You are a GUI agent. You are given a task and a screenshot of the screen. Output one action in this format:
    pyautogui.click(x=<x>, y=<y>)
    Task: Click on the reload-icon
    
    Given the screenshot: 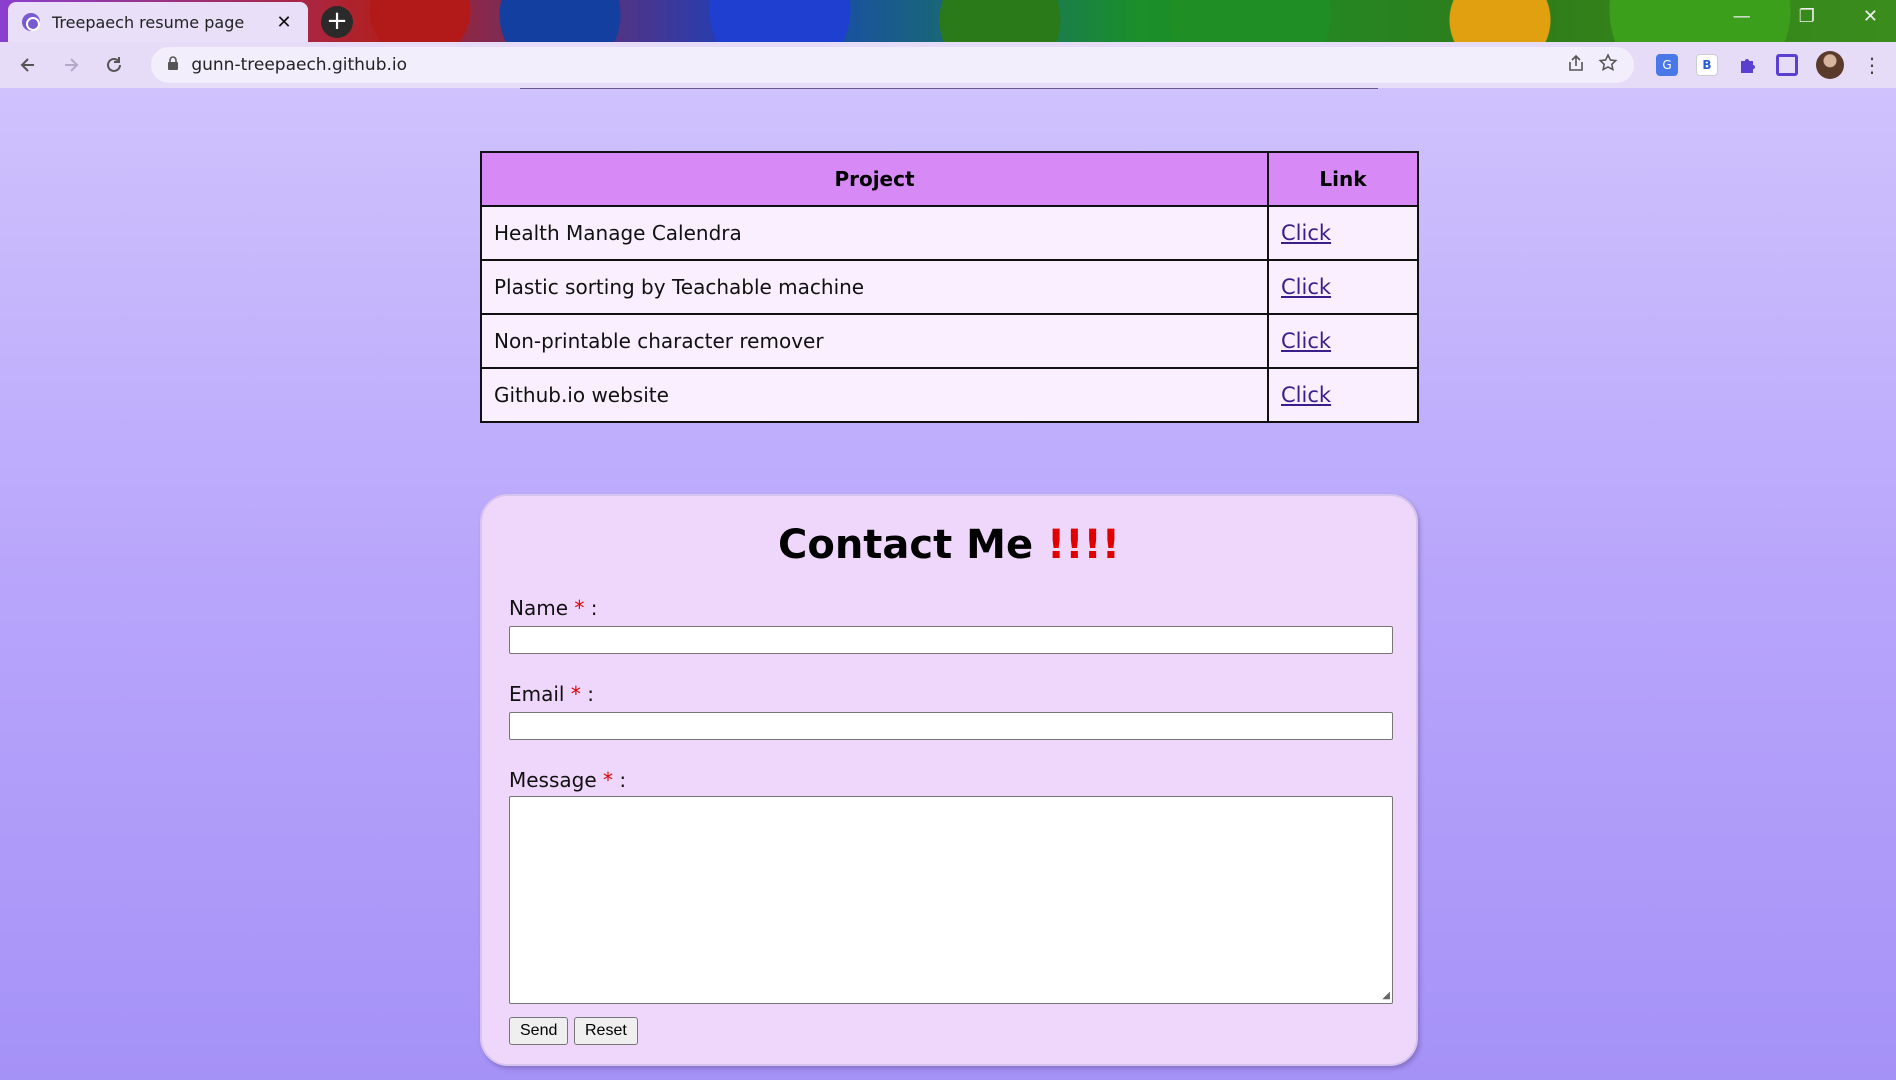 What is the action you would take?
    pyautogui.click(x=113, y=65)
    